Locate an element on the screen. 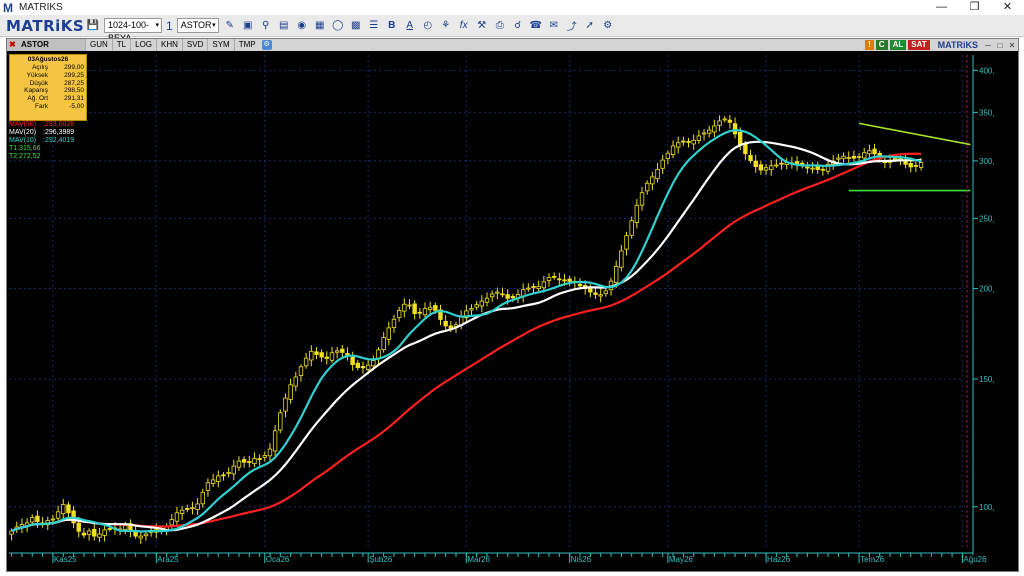 This screenshot has height=576, width=1024. tab-svd: SVD is located at coordinates (194, 45).